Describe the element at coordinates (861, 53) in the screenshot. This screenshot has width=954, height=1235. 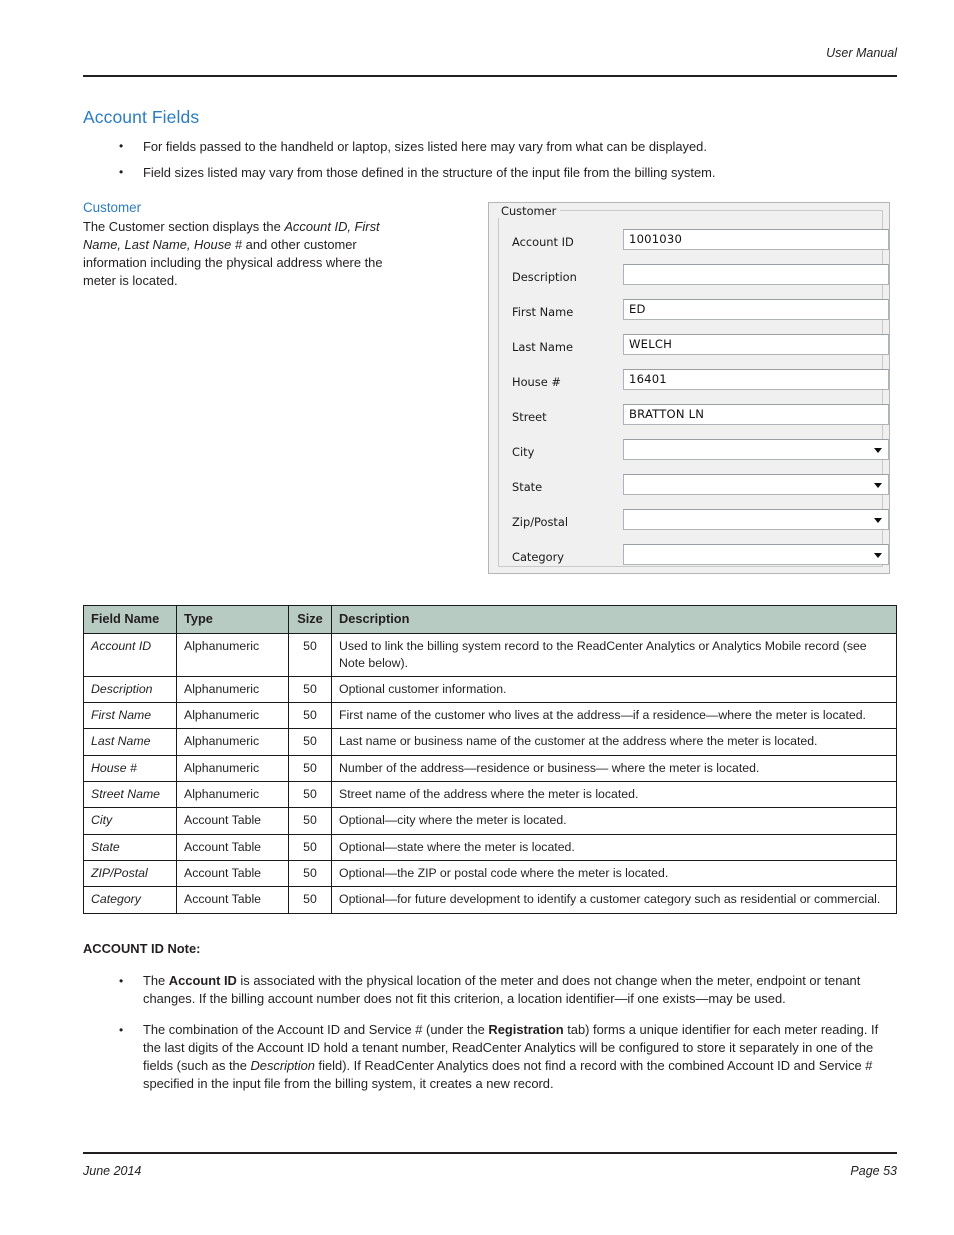
I see `running-head: User Manual` at that location.